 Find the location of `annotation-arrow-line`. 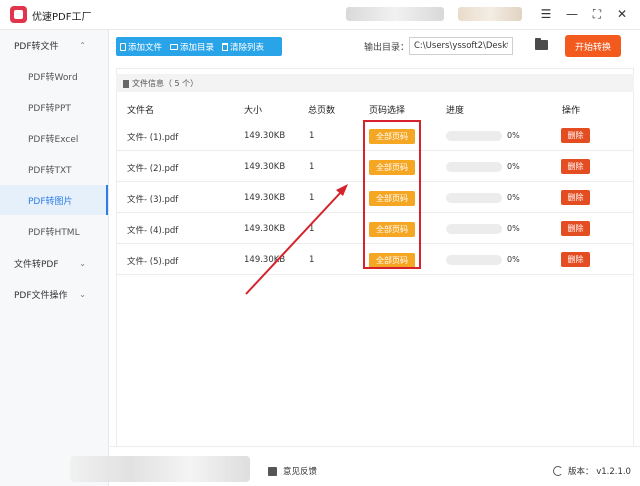

annotation-arrow-line is located at coordinates (294, 242).